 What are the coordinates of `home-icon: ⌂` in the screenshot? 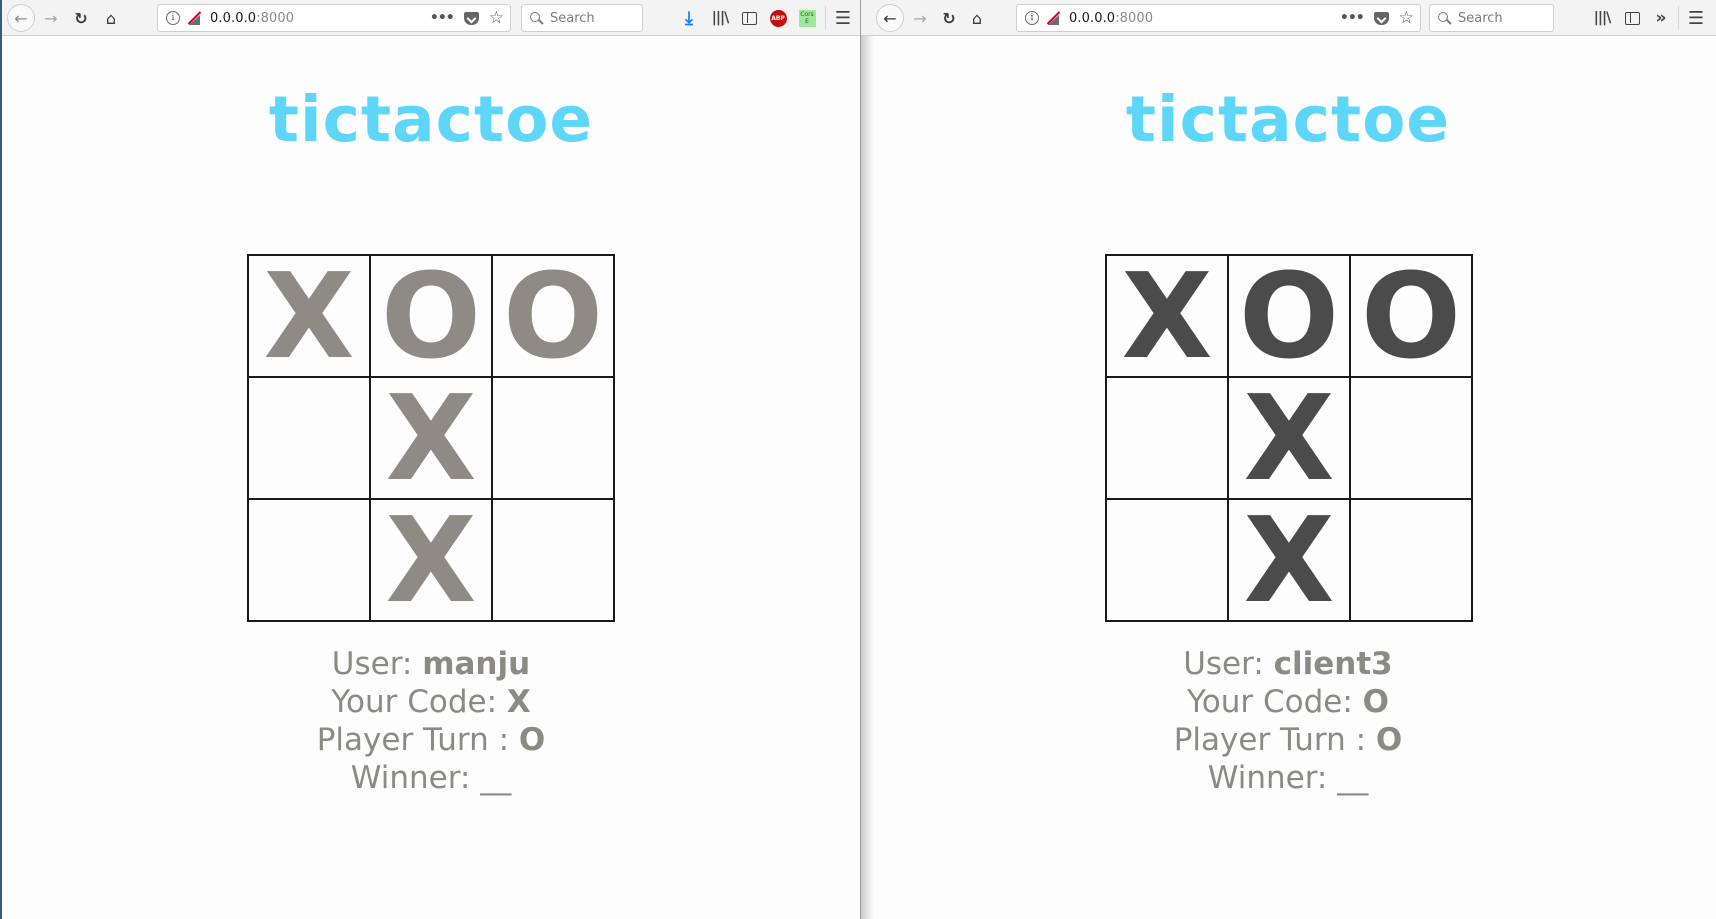 It's located at (111, 18).